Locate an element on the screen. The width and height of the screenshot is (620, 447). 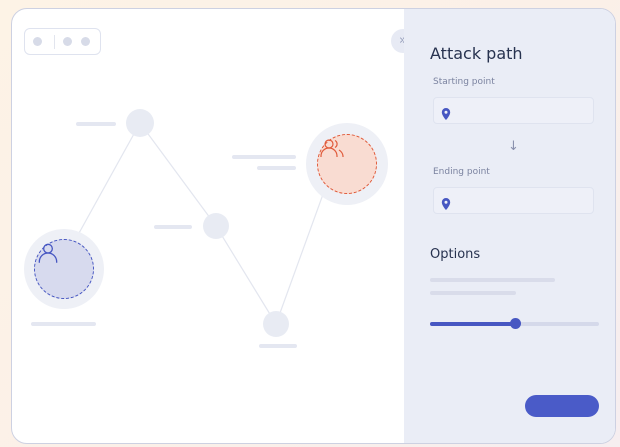
slider-fill is located at coordinates (472, 324).